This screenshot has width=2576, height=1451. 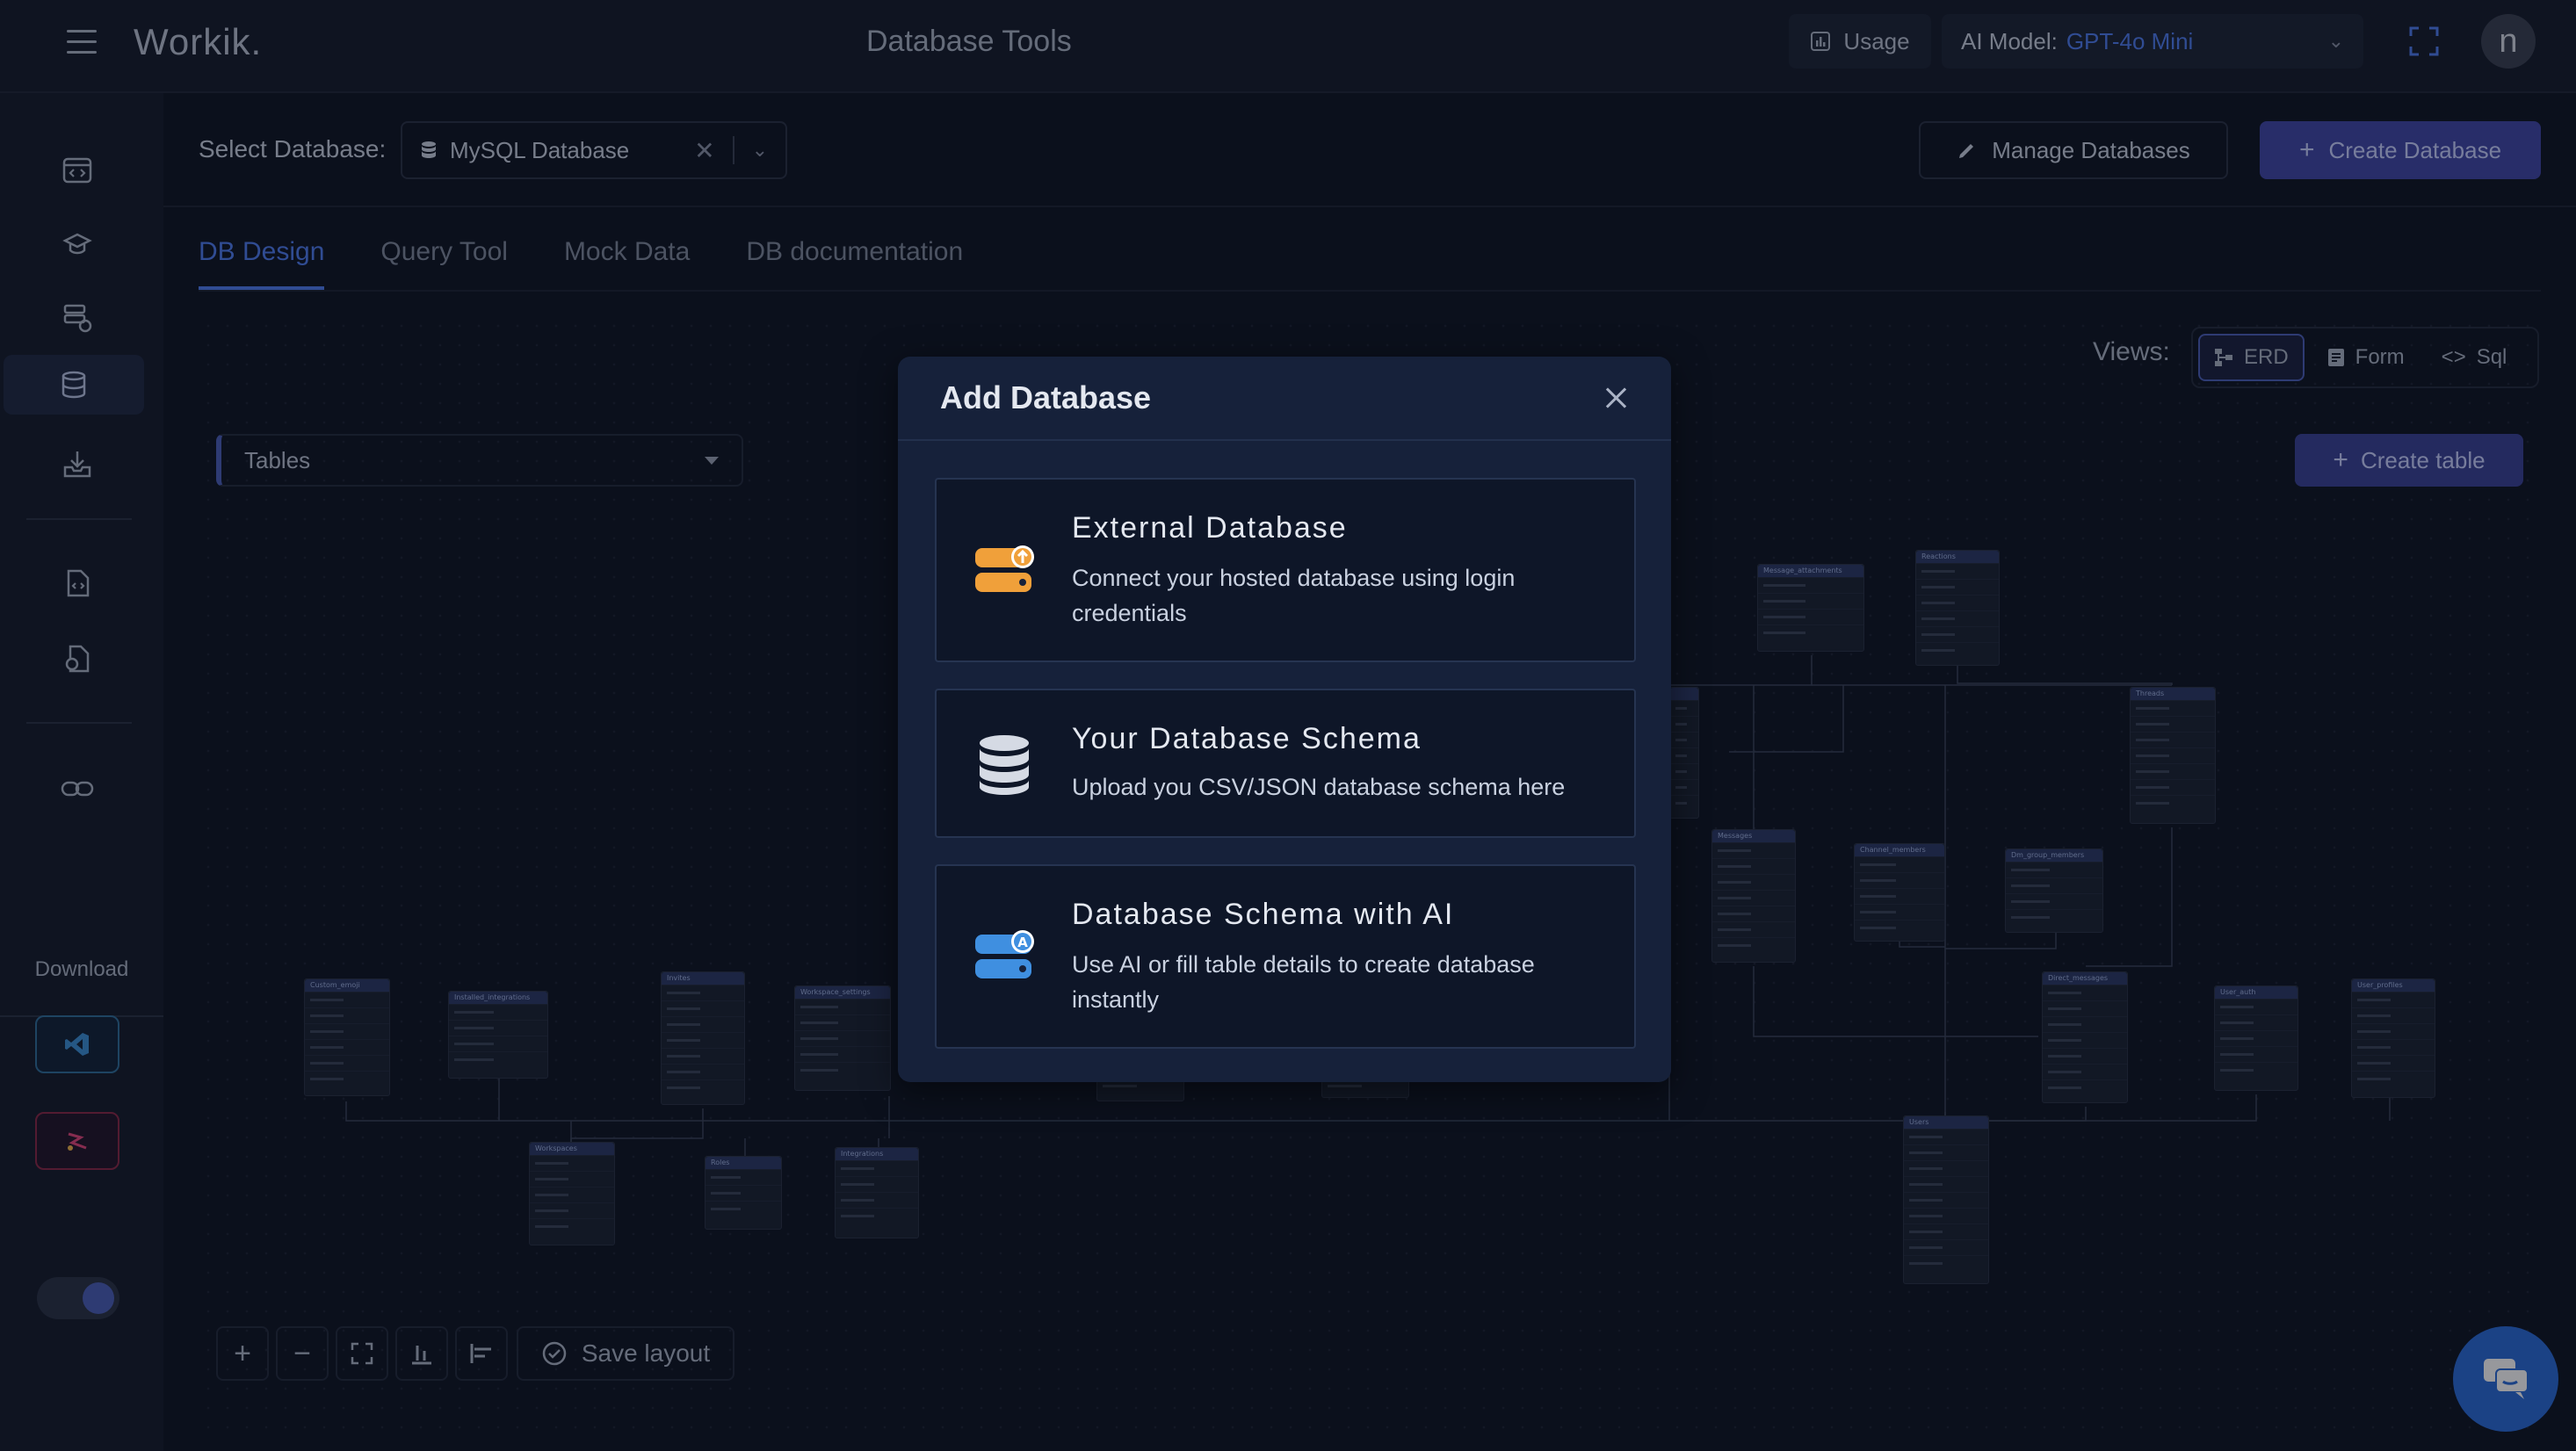 What do you see at coordinates (1004, 568) in the screenshot?
I see `server-upload-icon` at bounding box center [1004, 568].